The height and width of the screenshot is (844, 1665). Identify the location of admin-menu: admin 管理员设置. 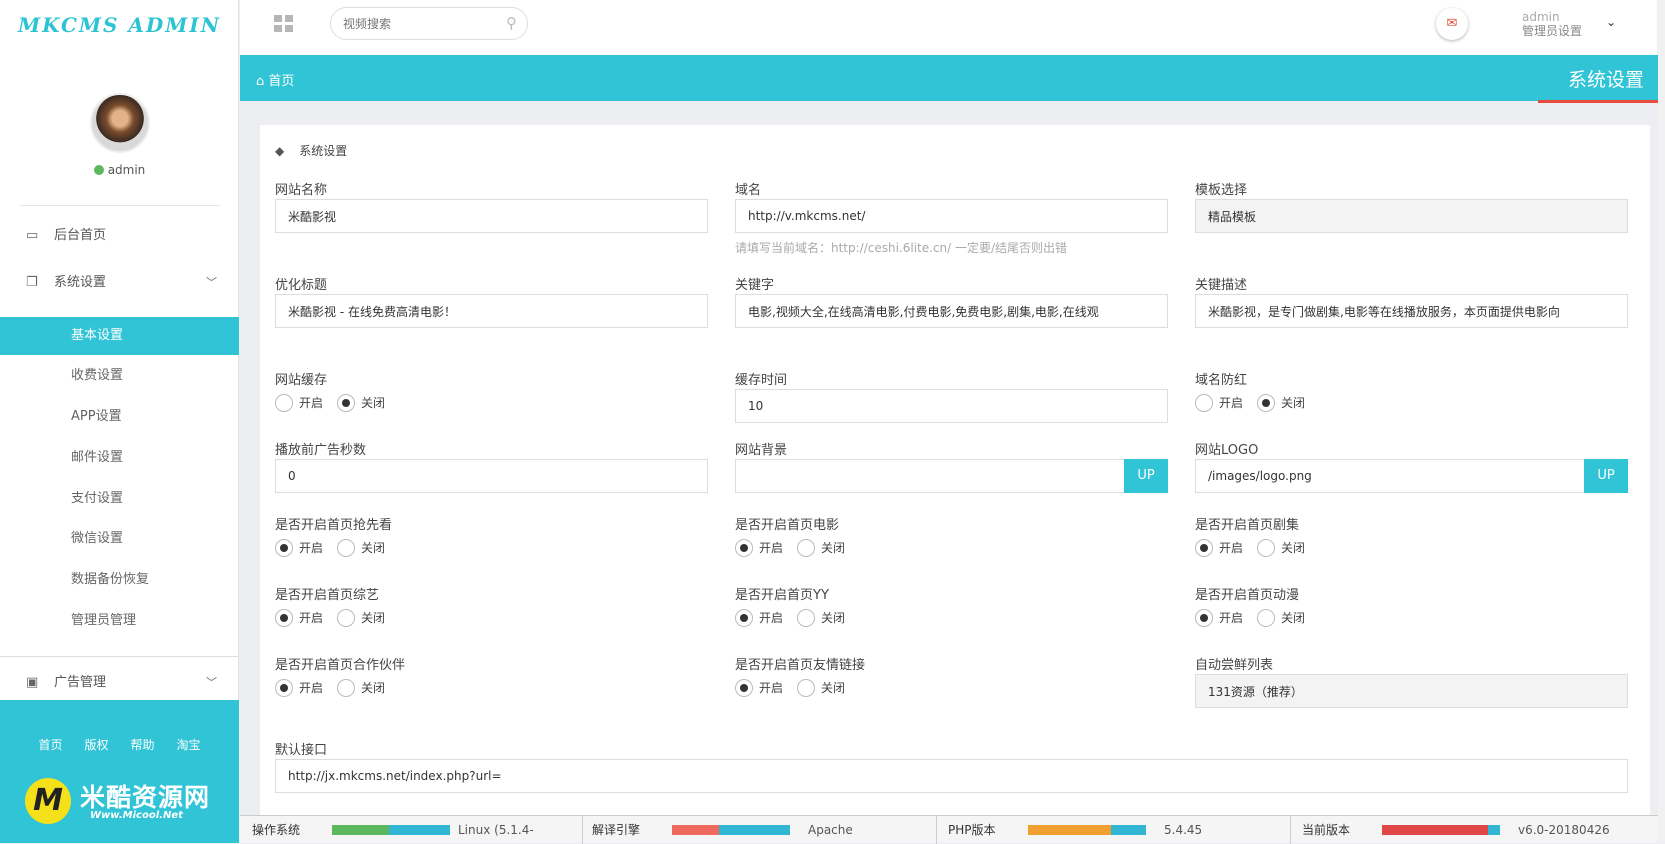
(1552, 24).